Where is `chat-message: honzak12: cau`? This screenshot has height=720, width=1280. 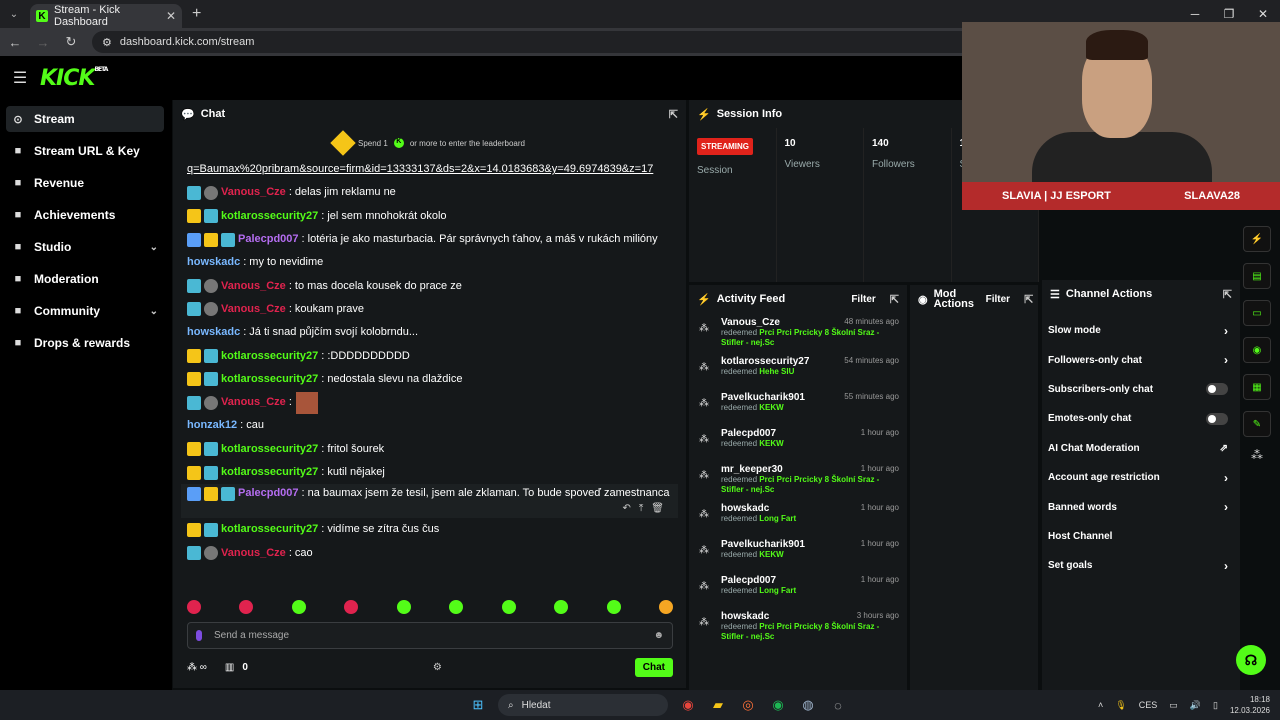
chat-message: honzak12: cau is located at coordinates (429, 425).